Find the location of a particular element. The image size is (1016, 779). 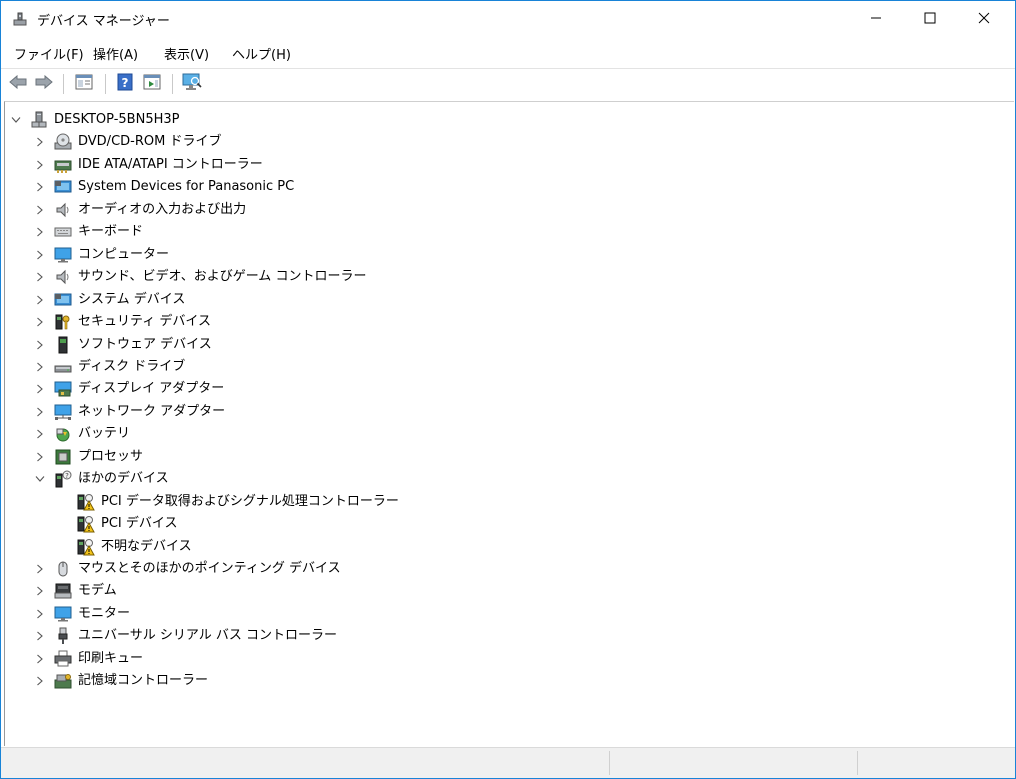

tree-node-label: プロセッサ is located at coordinates (111, 456).